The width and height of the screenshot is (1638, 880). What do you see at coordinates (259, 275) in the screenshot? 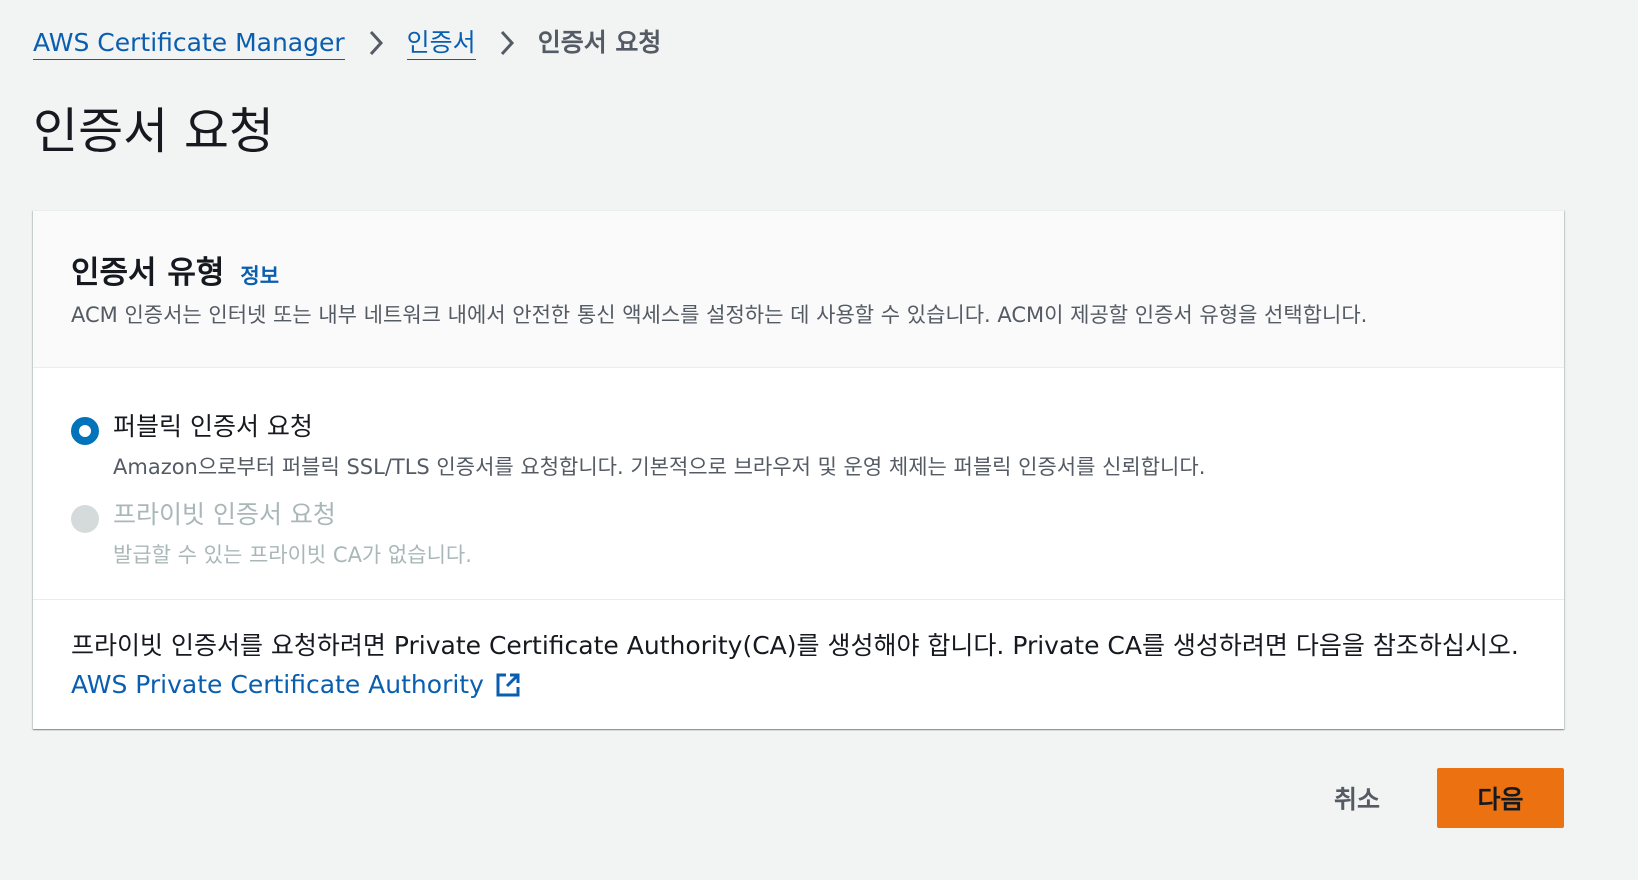
I see `info-link: 정보` at bounding box center [259, 275].